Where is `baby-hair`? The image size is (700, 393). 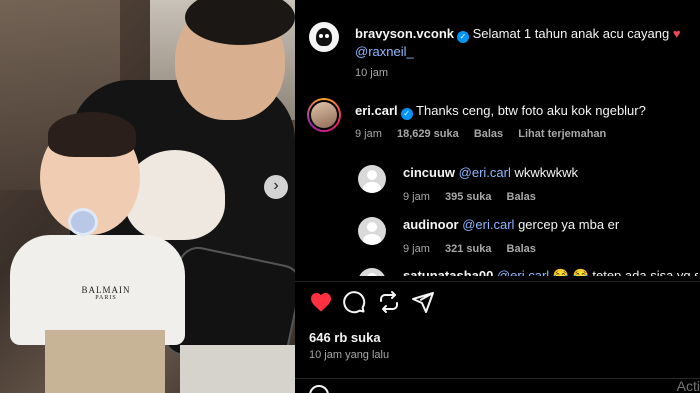 baby-hair is located at coordinates (92, 134).